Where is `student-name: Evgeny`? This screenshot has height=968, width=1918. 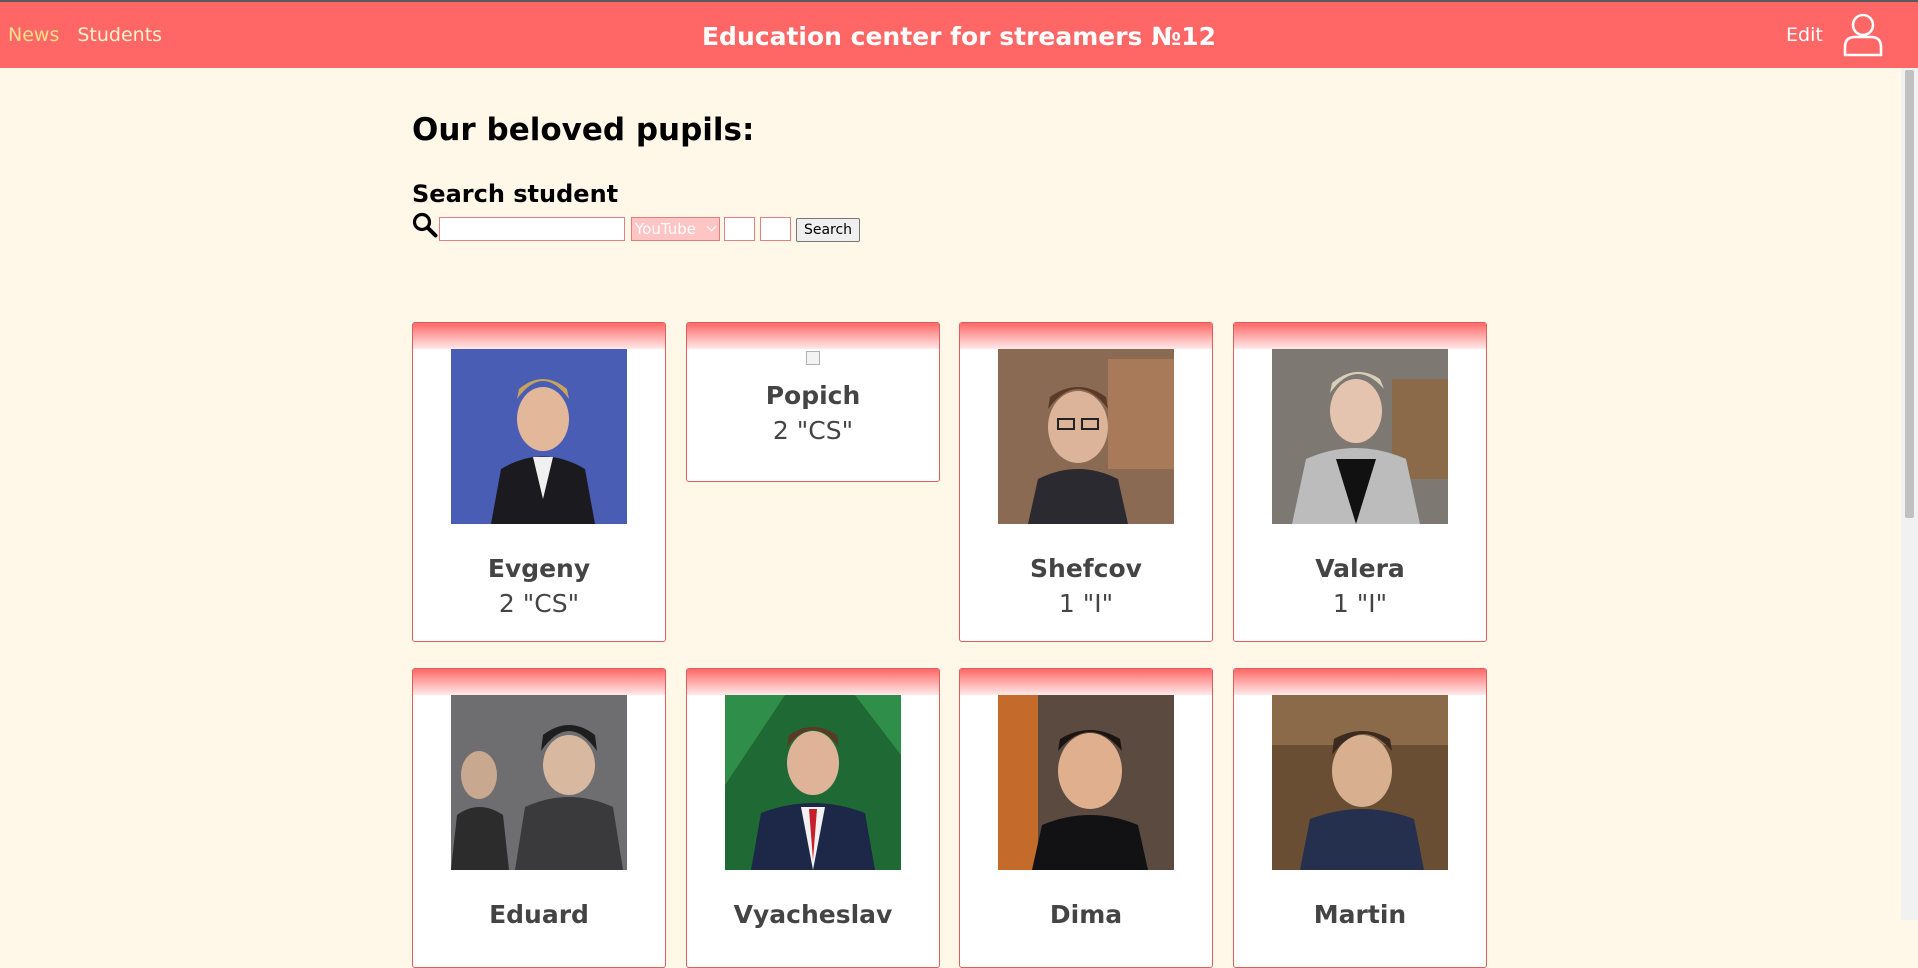 student-name: Evgeny is located at coordinates (539, 568).